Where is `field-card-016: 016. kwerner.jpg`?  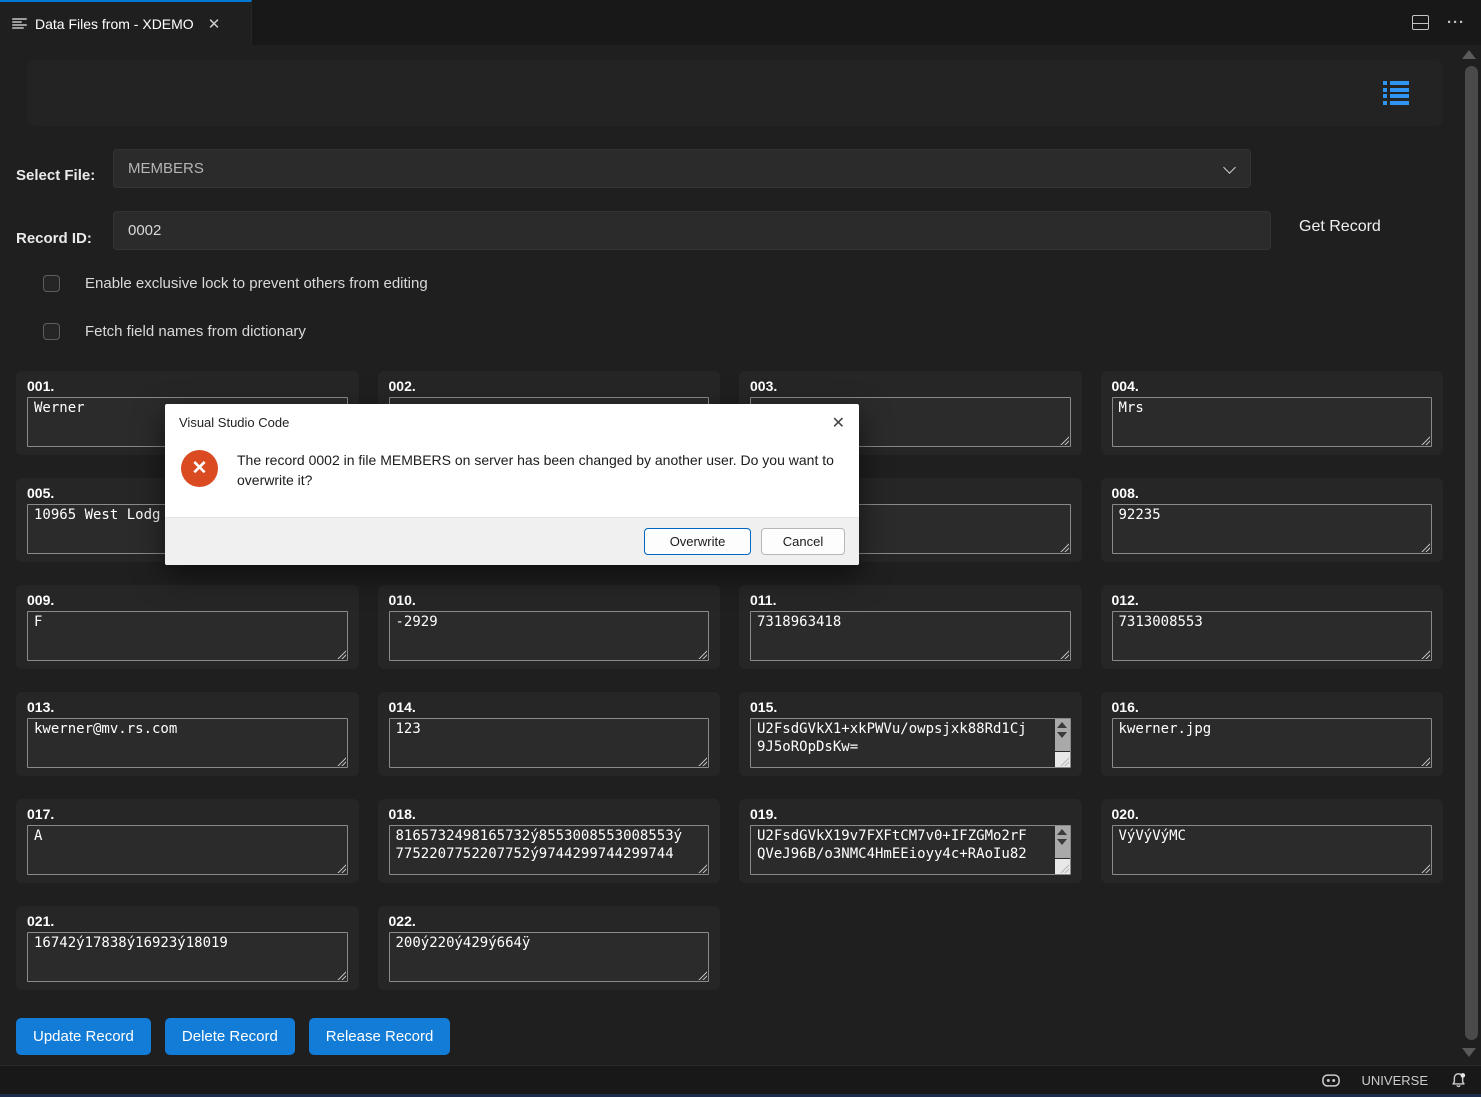 field-card-016: 016. kwerner.jpg is located at coordinates (1271, 734).